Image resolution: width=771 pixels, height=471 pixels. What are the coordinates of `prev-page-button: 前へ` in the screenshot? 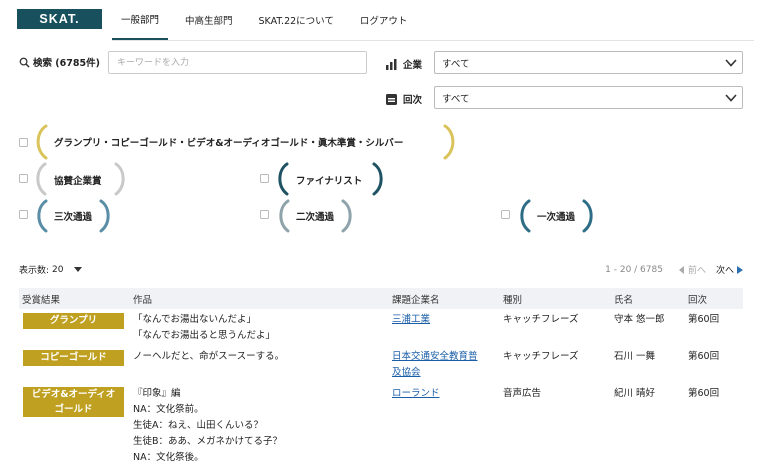 It's located at (692, 269).